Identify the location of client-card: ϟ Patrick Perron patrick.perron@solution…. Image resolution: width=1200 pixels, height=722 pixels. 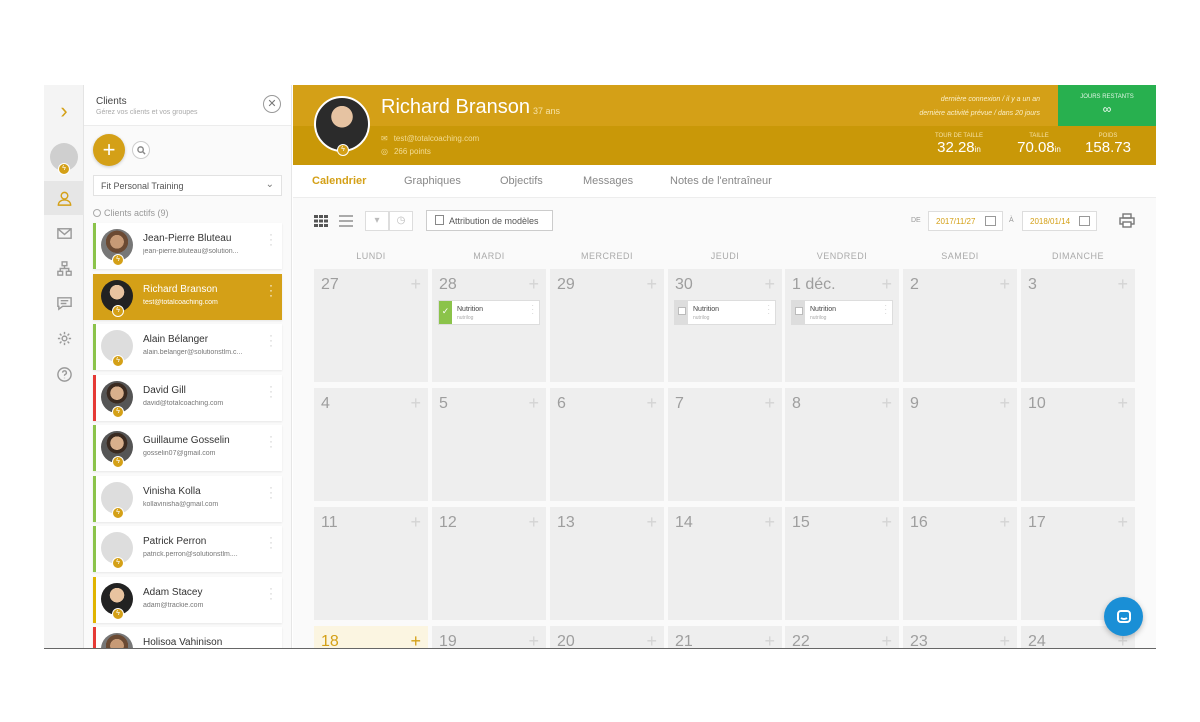
(187, 549).